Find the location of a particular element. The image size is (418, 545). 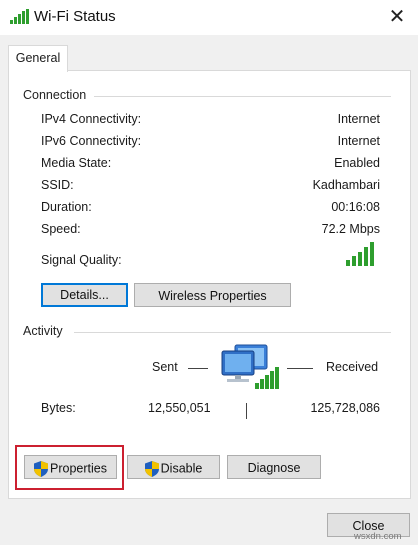

bytes-received-value: 125,728,086 is located at coordinates (345, 408).